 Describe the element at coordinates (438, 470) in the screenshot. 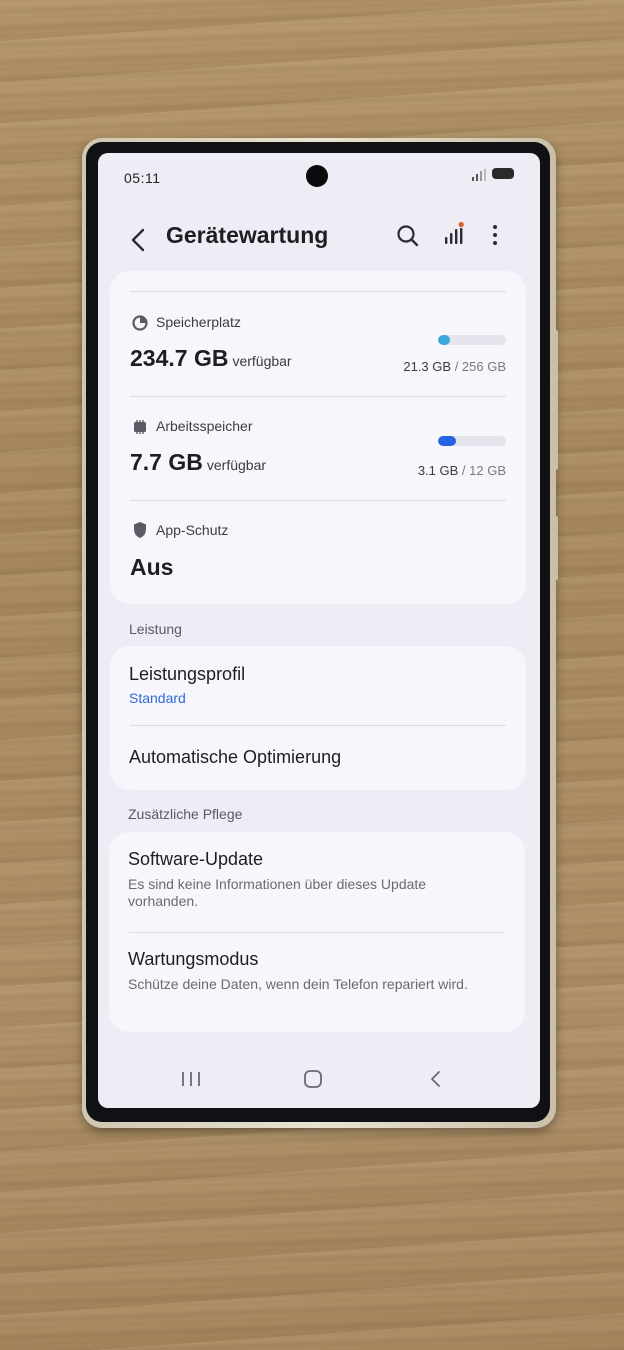

I see `memory-used: 3.1 GB` at that location.